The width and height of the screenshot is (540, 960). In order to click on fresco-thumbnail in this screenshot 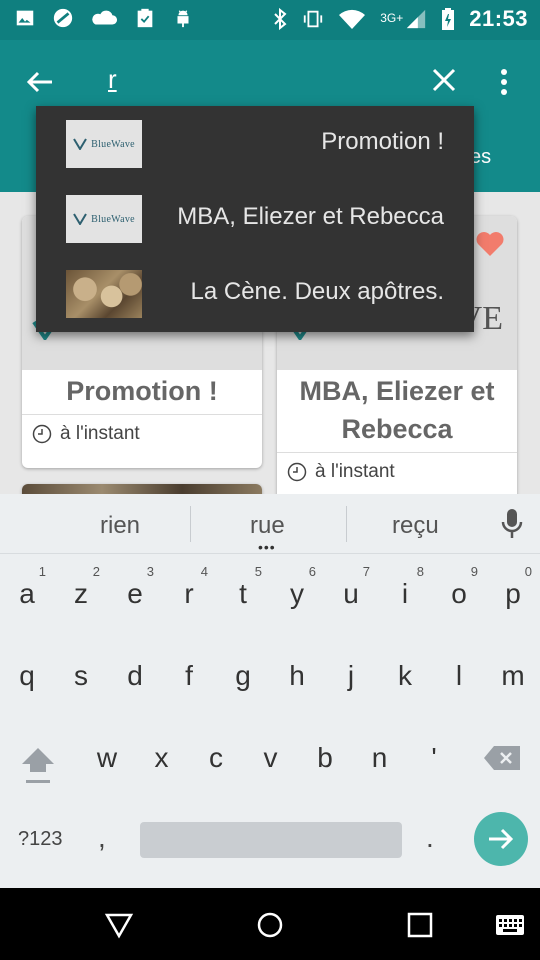, I will do `click(104, 294)`.